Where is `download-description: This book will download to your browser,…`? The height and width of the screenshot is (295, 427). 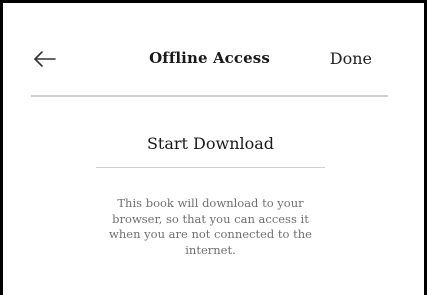 download-description: This book will download to your browser,… is located at coordinates (210, 226).